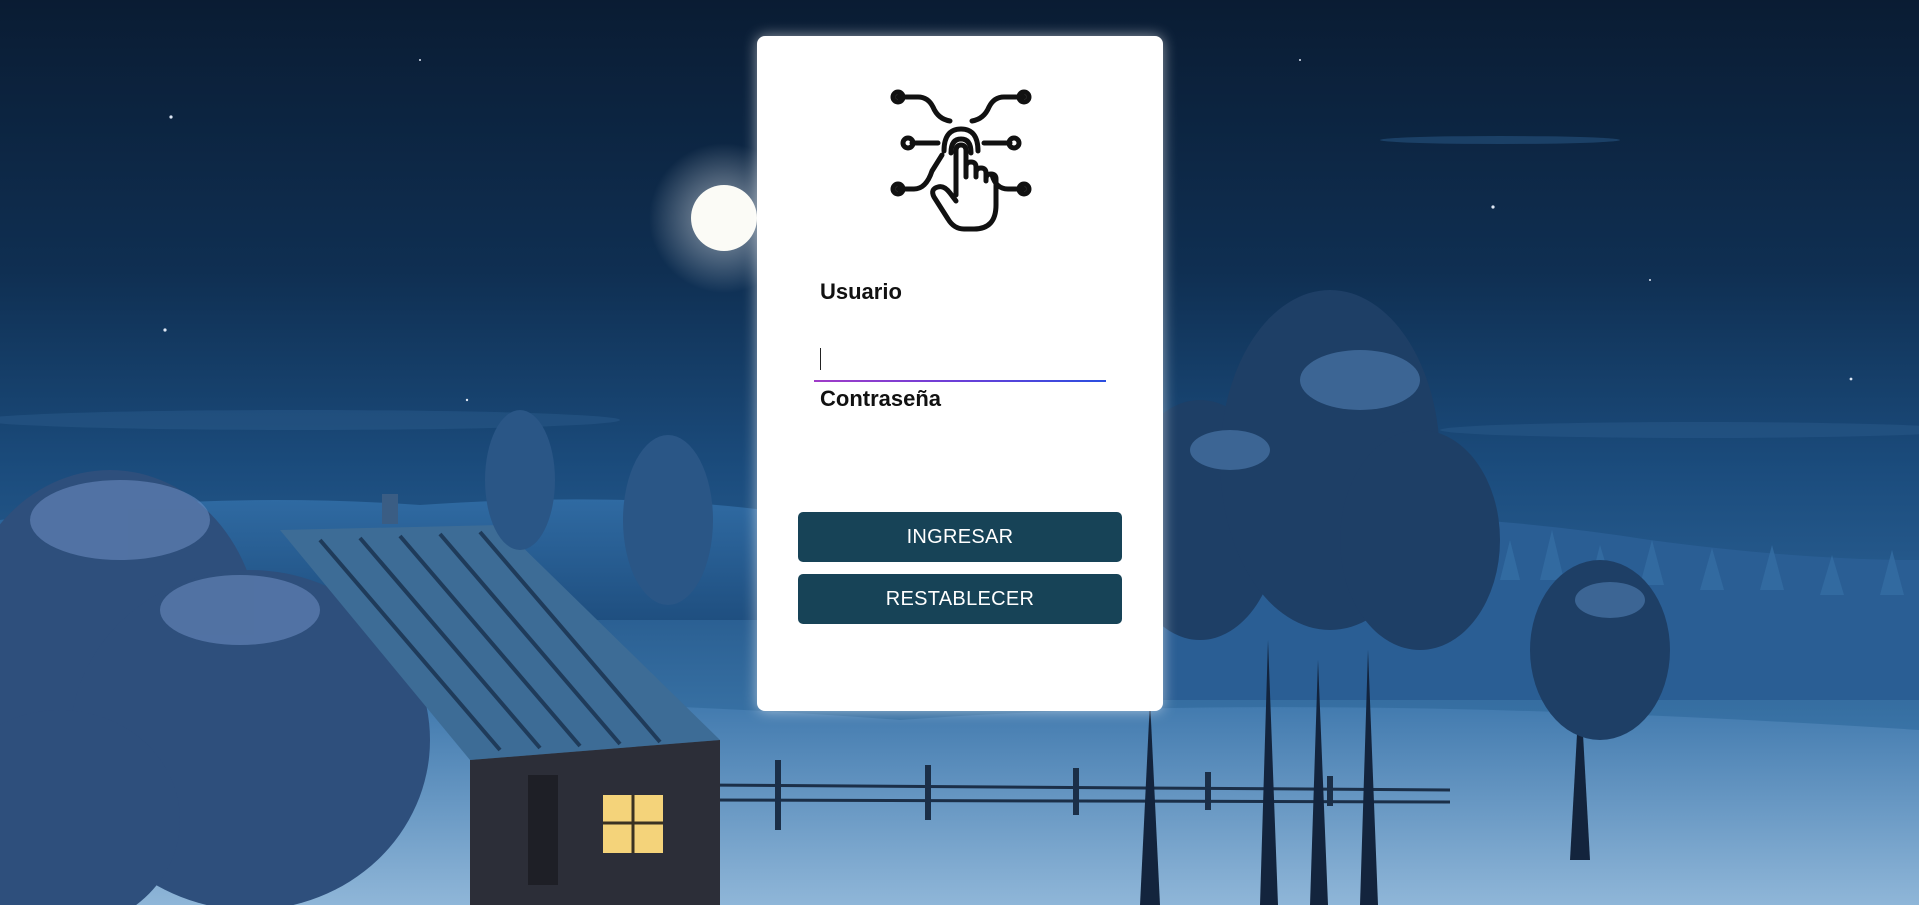 The width and height of the screenshot is (1919, 905). I want to click on reset-button: RESTABLECER, so click(960, 599).